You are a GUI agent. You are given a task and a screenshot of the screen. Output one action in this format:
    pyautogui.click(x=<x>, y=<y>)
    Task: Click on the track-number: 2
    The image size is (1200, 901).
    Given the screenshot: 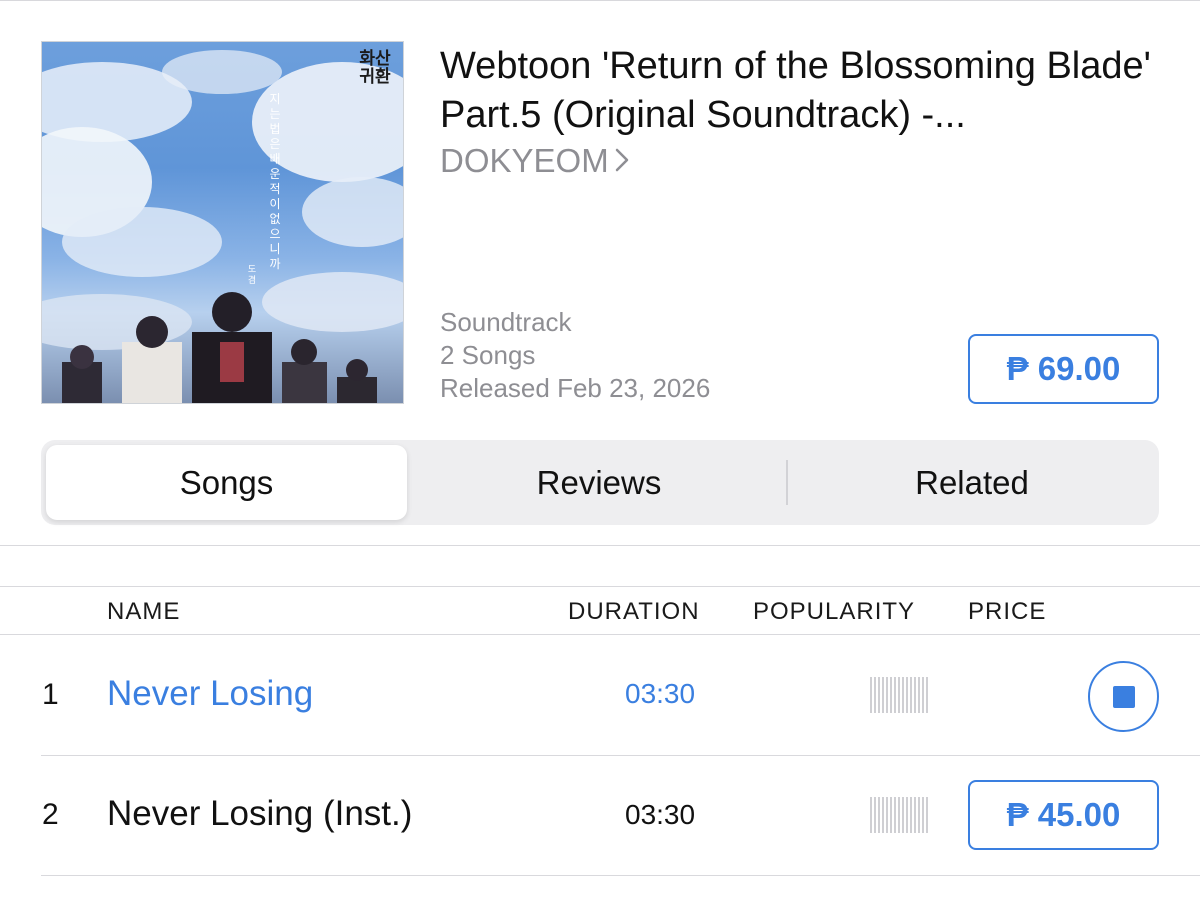 What is the action you would take?
    pyautogui.click(x=50, y=814)
    